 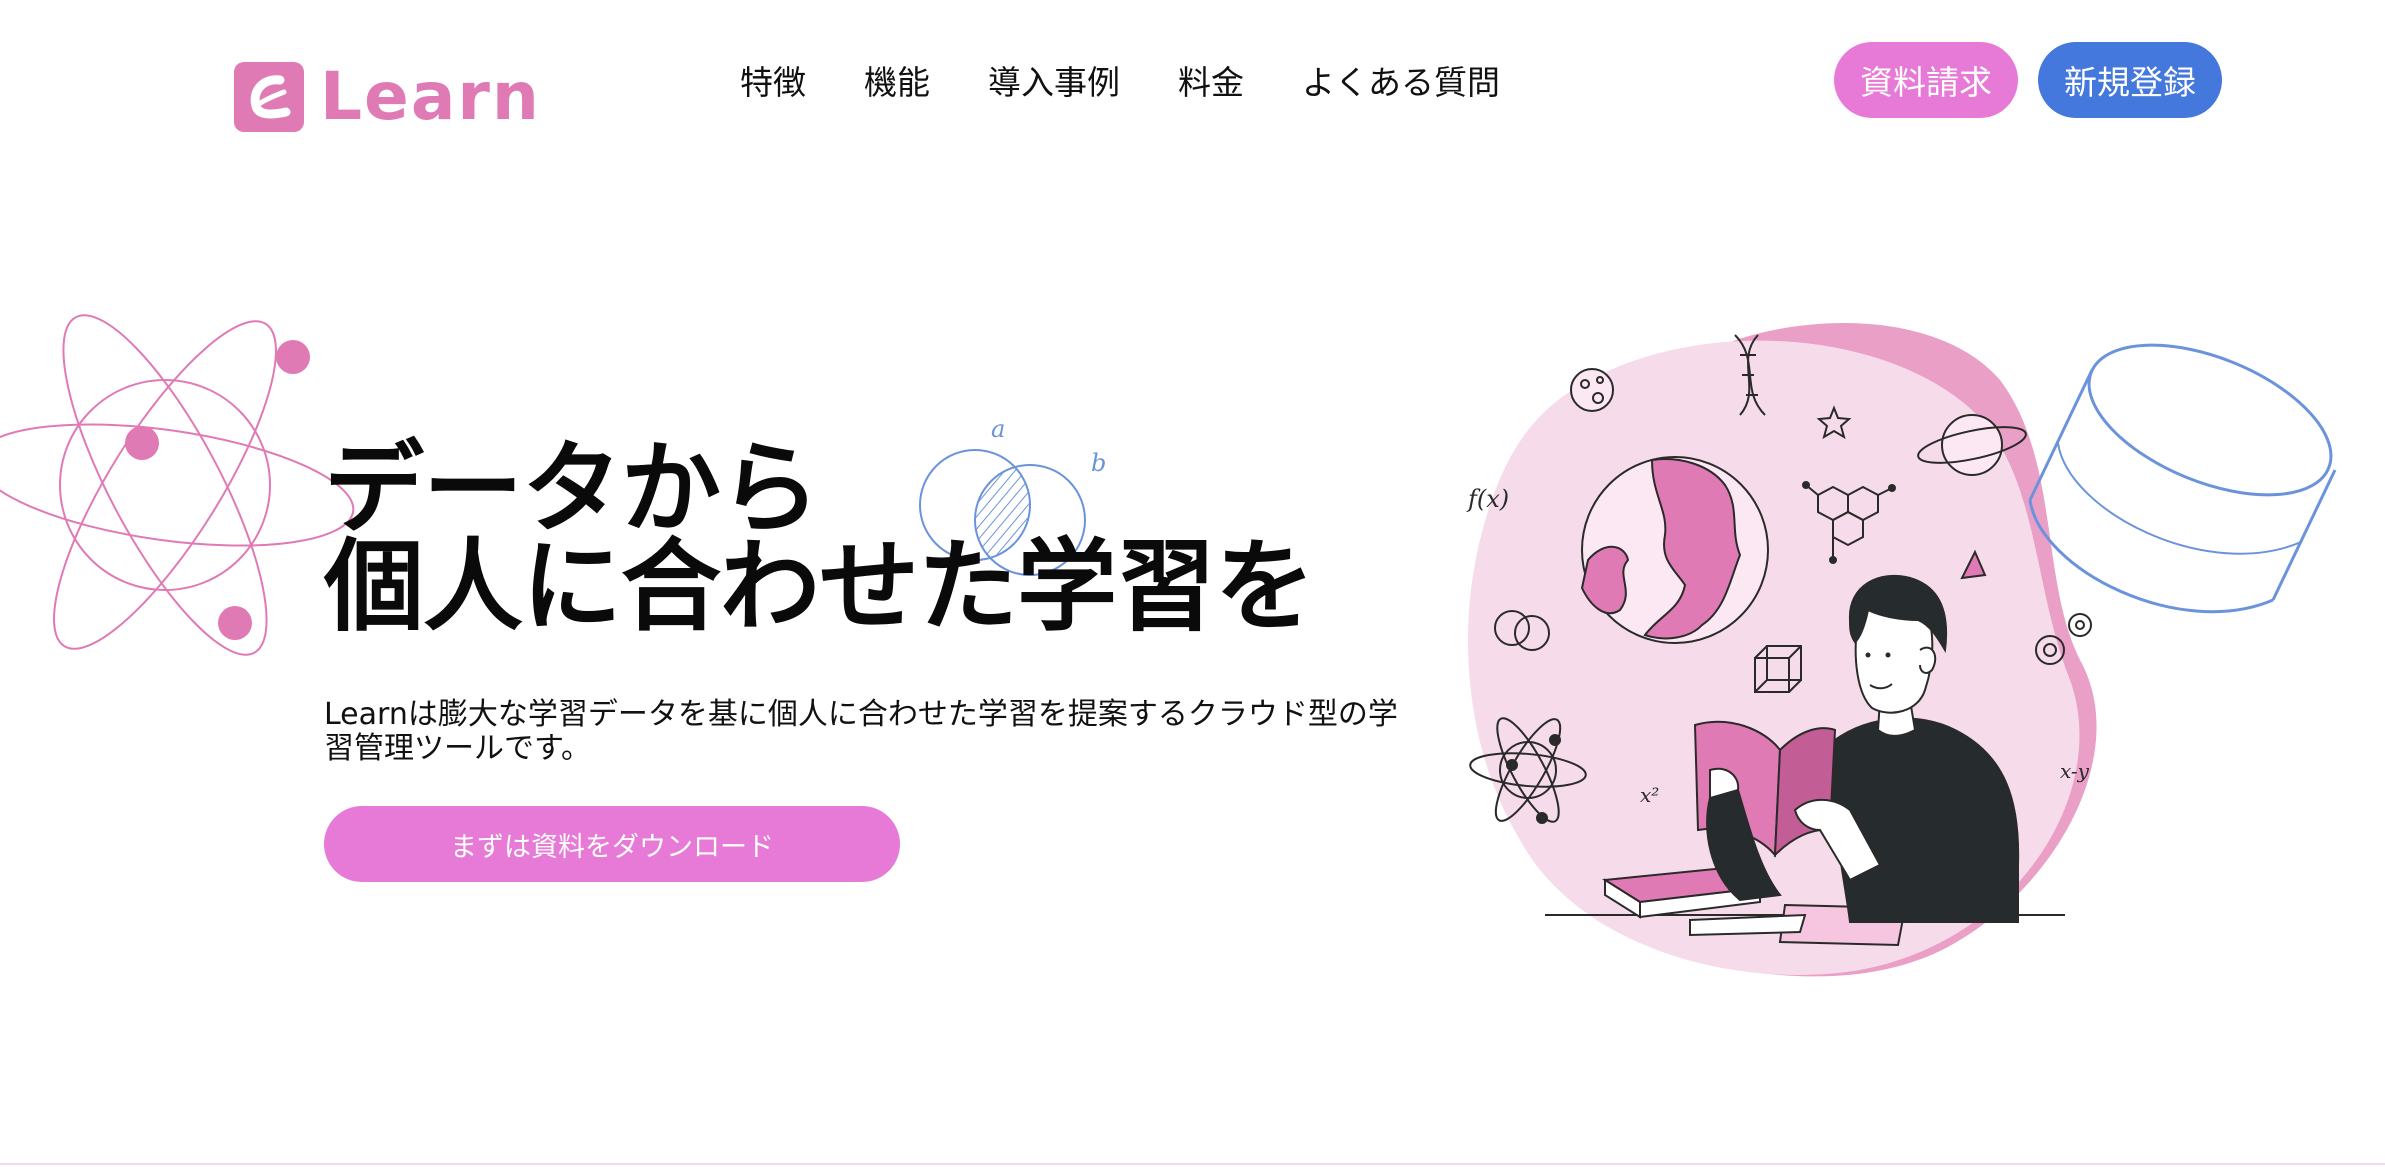 What do you see at coordinates (430, 96) in the screenshot?
I see `logo-text: Learn` at bounding box center [430, 96].